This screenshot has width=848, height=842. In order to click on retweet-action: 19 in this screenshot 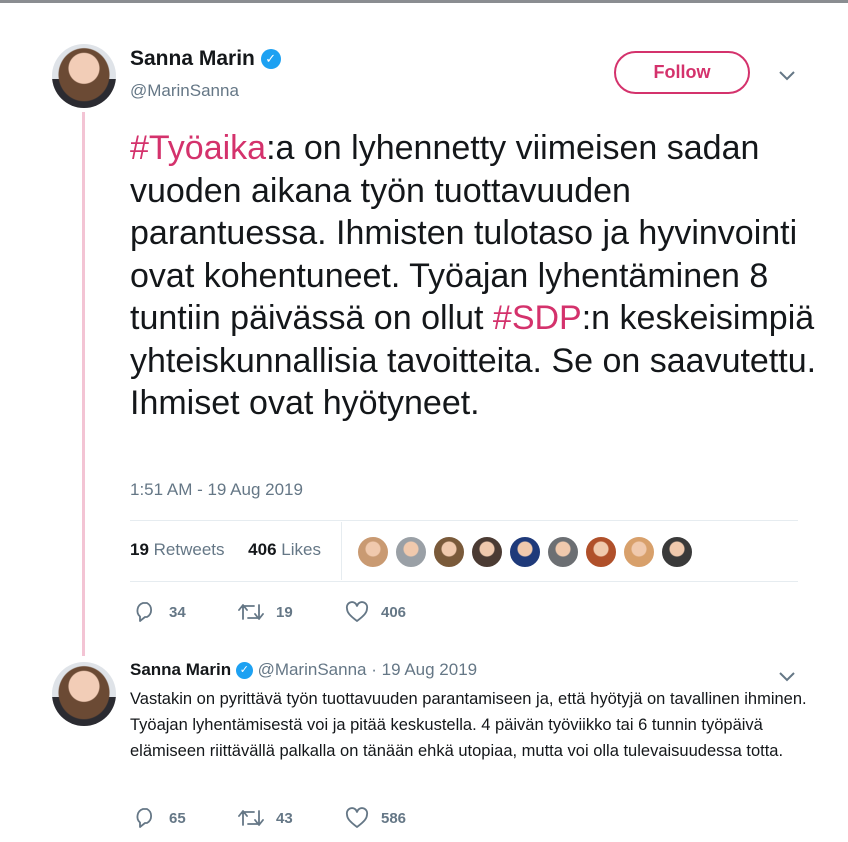, I will do `click(265, 612)`.